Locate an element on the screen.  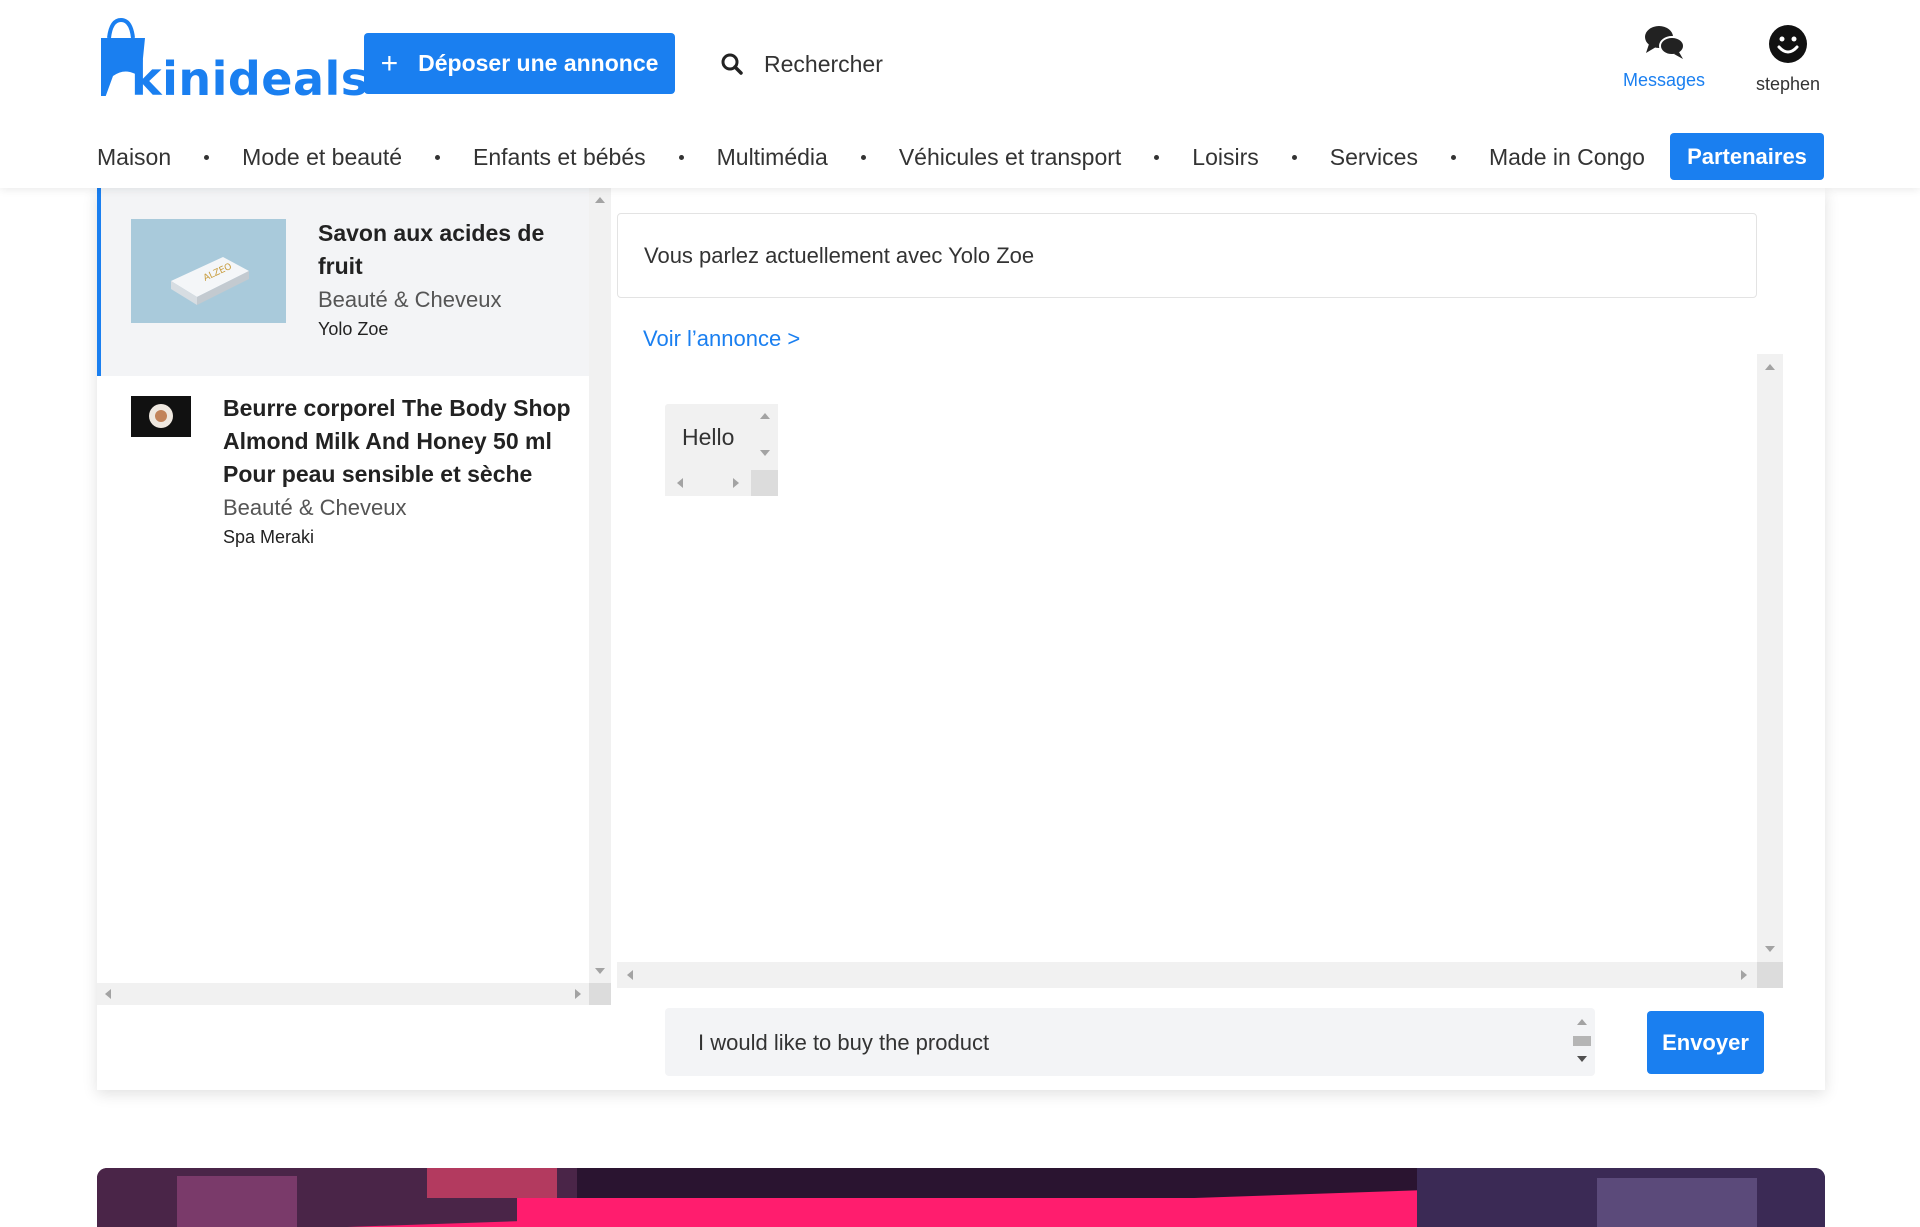
search-label: Rechercher is located at coordinates (823, 63).